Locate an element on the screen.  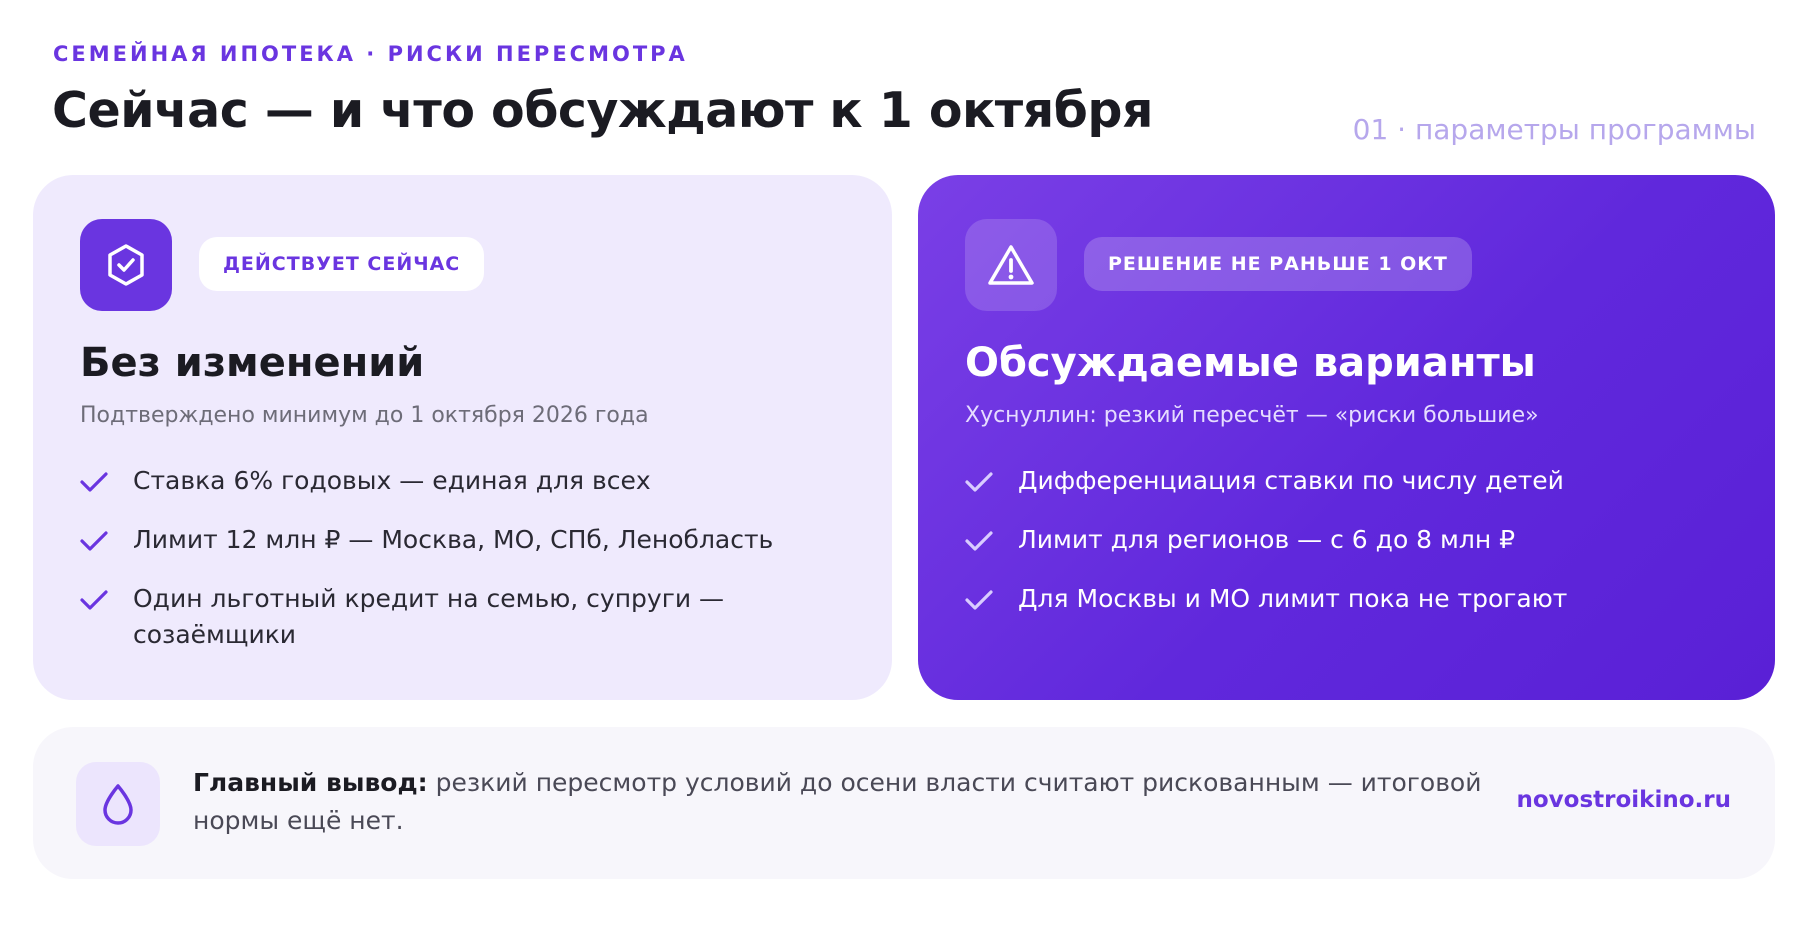
list-item: Ставка 6% годовых — единая для всех is located at coordinates (450, 481).